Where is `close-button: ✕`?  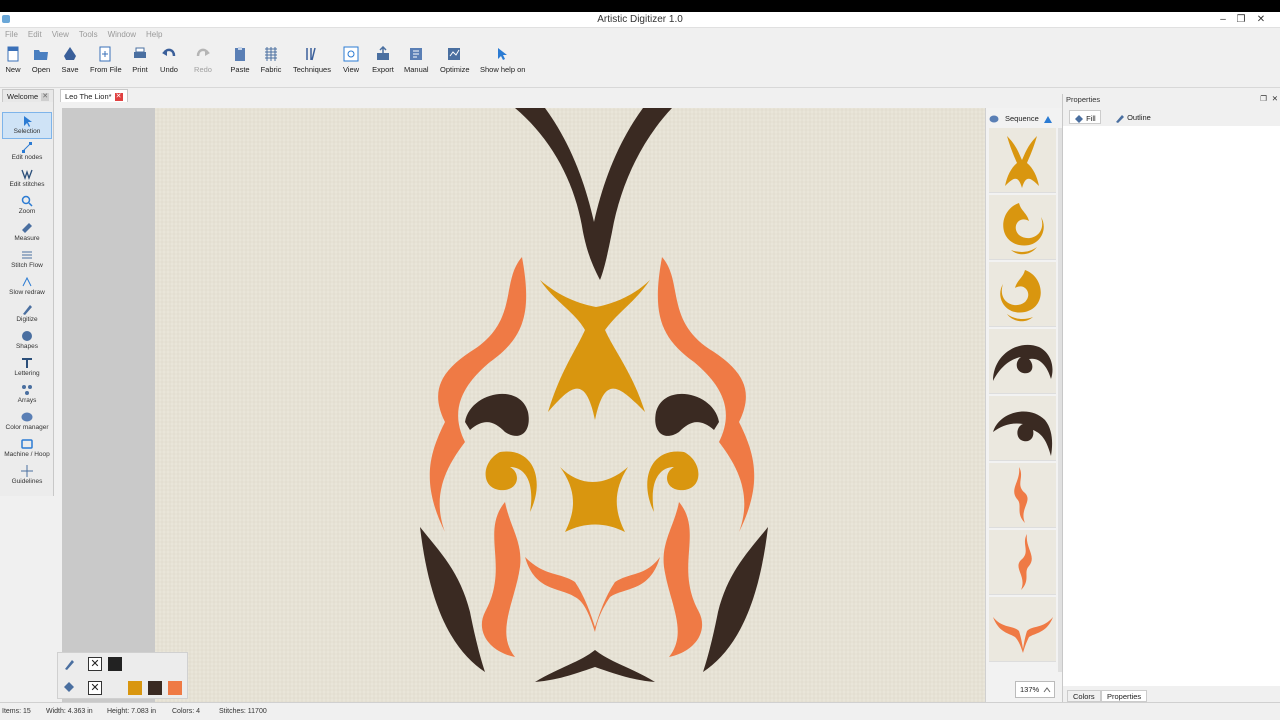 close-button: ✕ is located at coordinates (1261, 19).